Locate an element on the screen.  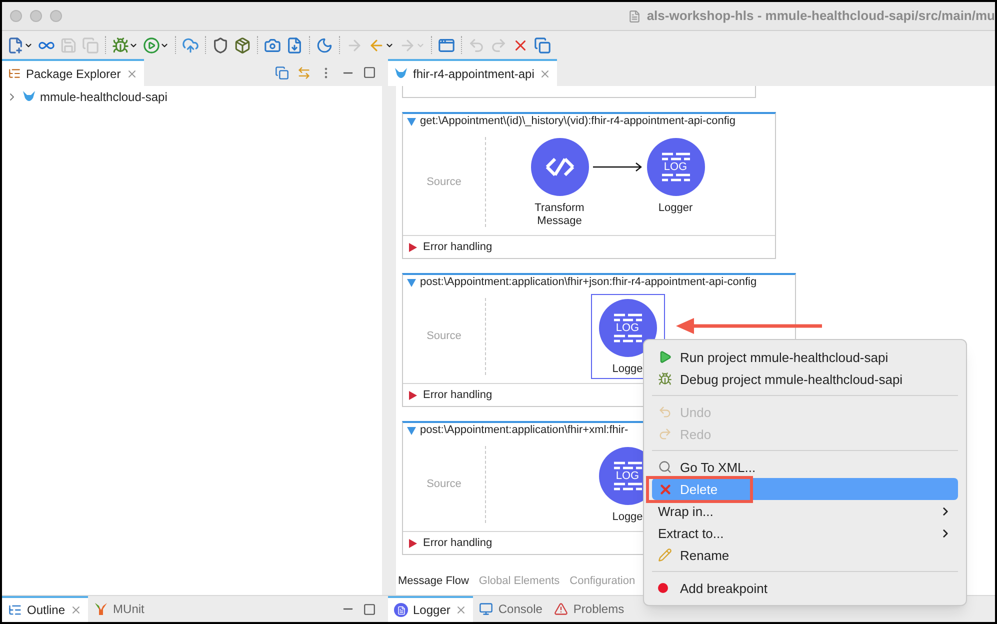
pencil-icon is located at coordinates (665, 555).